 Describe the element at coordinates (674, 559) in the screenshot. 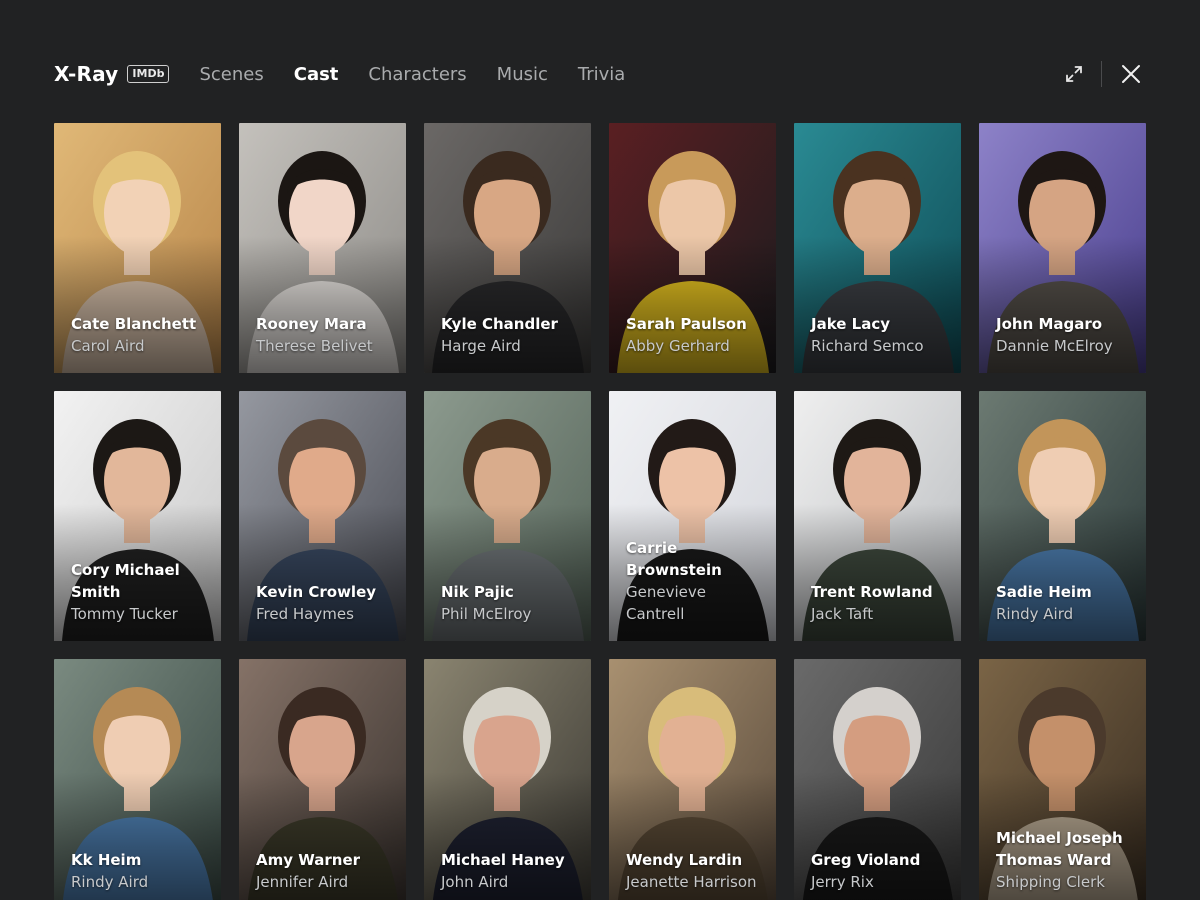

I see `actor-name: Carrie Brownstein` at that location.